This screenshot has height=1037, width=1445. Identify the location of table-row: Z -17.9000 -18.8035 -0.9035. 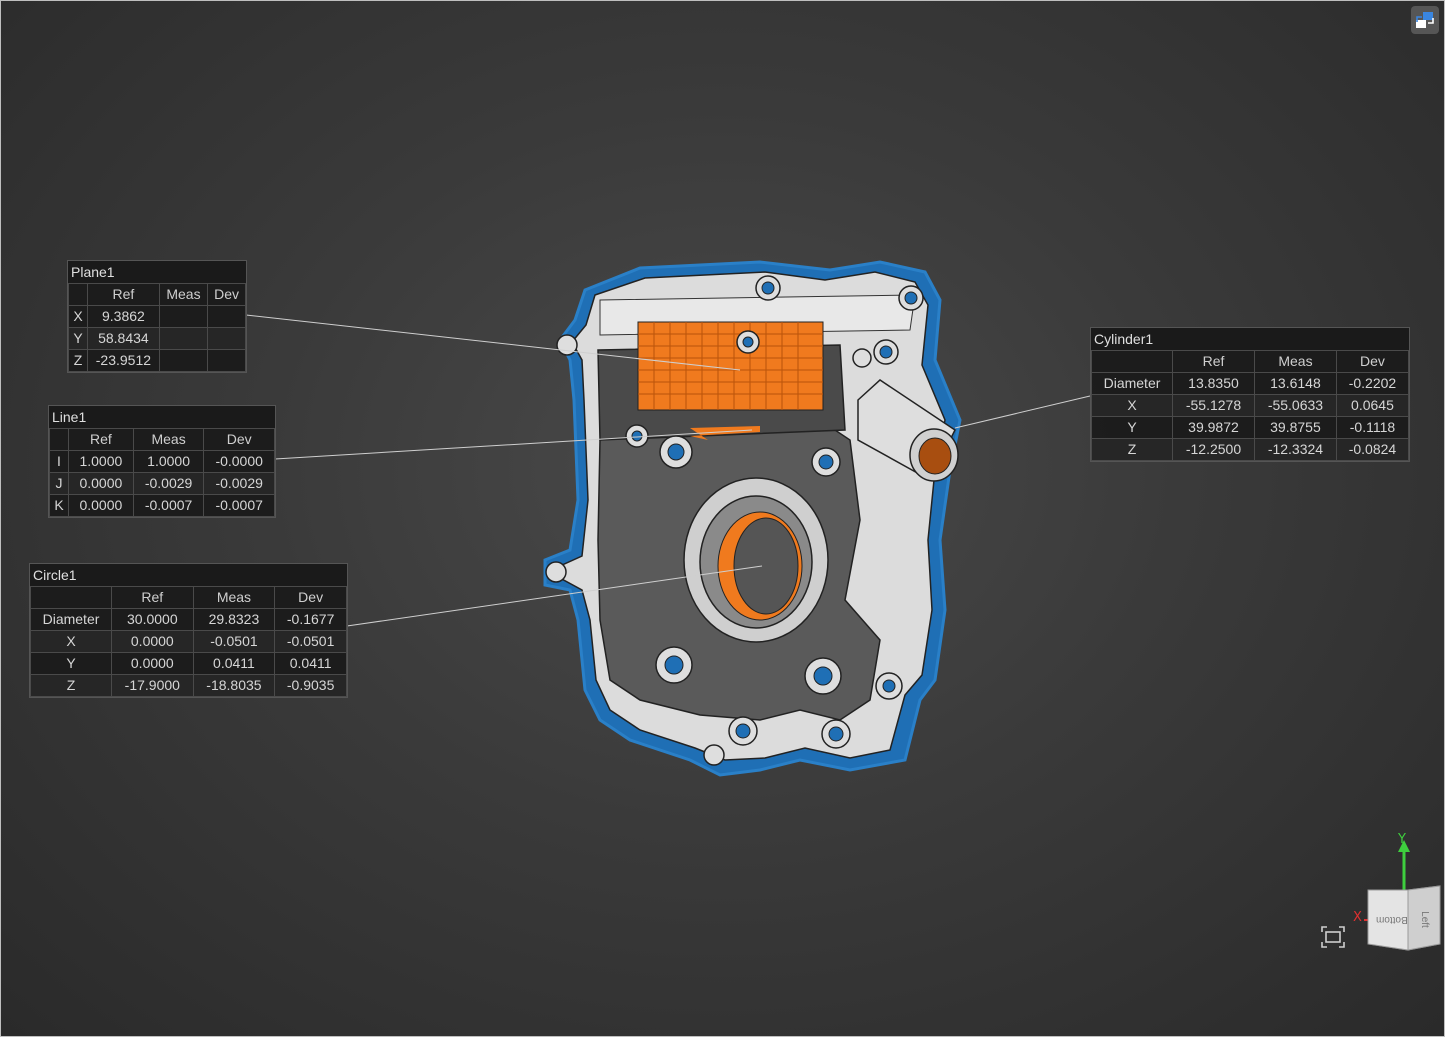
(188, 685).